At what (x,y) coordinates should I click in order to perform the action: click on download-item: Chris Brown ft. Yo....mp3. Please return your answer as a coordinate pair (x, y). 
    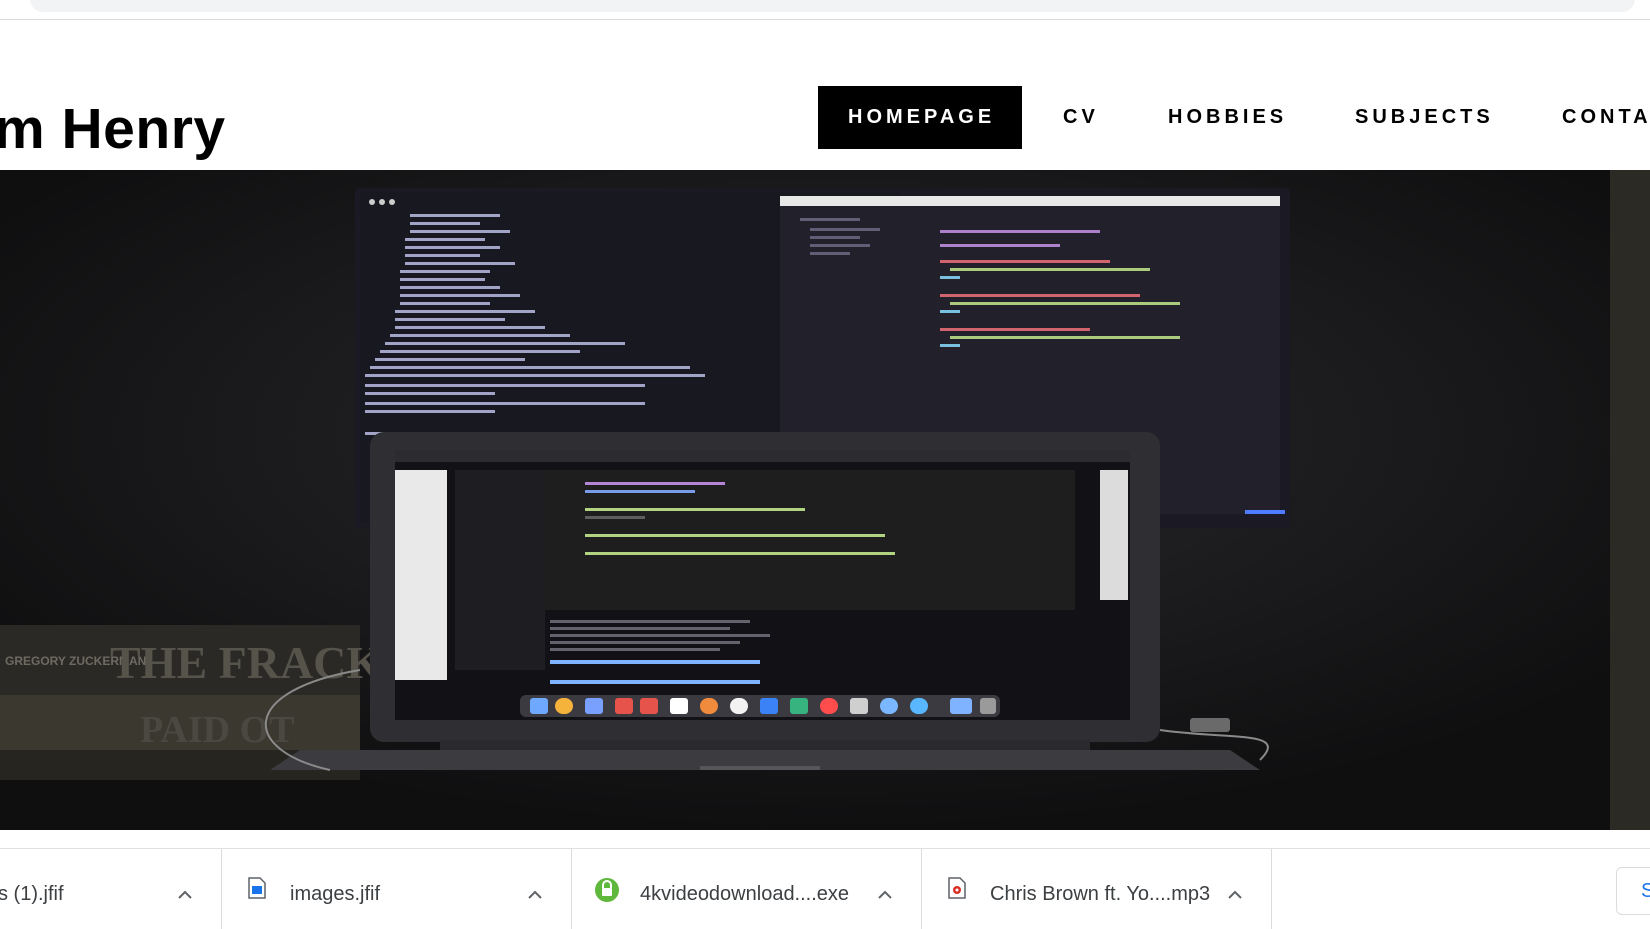
    Looking at the image, I should click on (1097, 889).